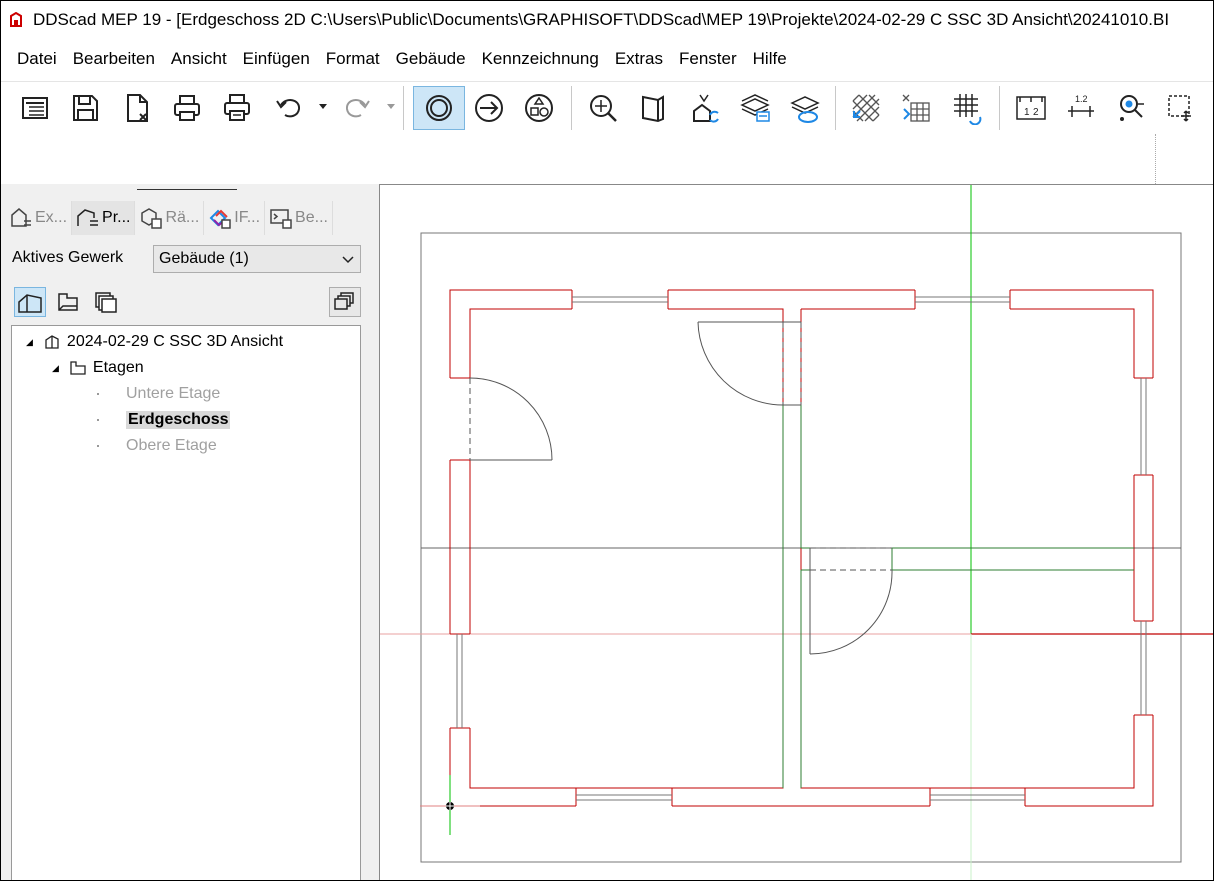 The width and height of the screenshot is (1214, 881). I want to click on active-trade-label: Aktives Gewerk, so click(68, 257).